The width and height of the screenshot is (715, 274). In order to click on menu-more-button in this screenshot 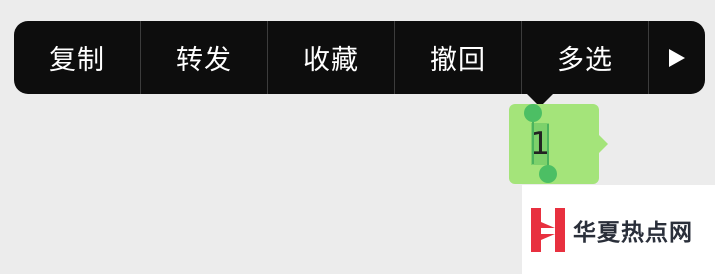, I will do `click(677, 57)`.